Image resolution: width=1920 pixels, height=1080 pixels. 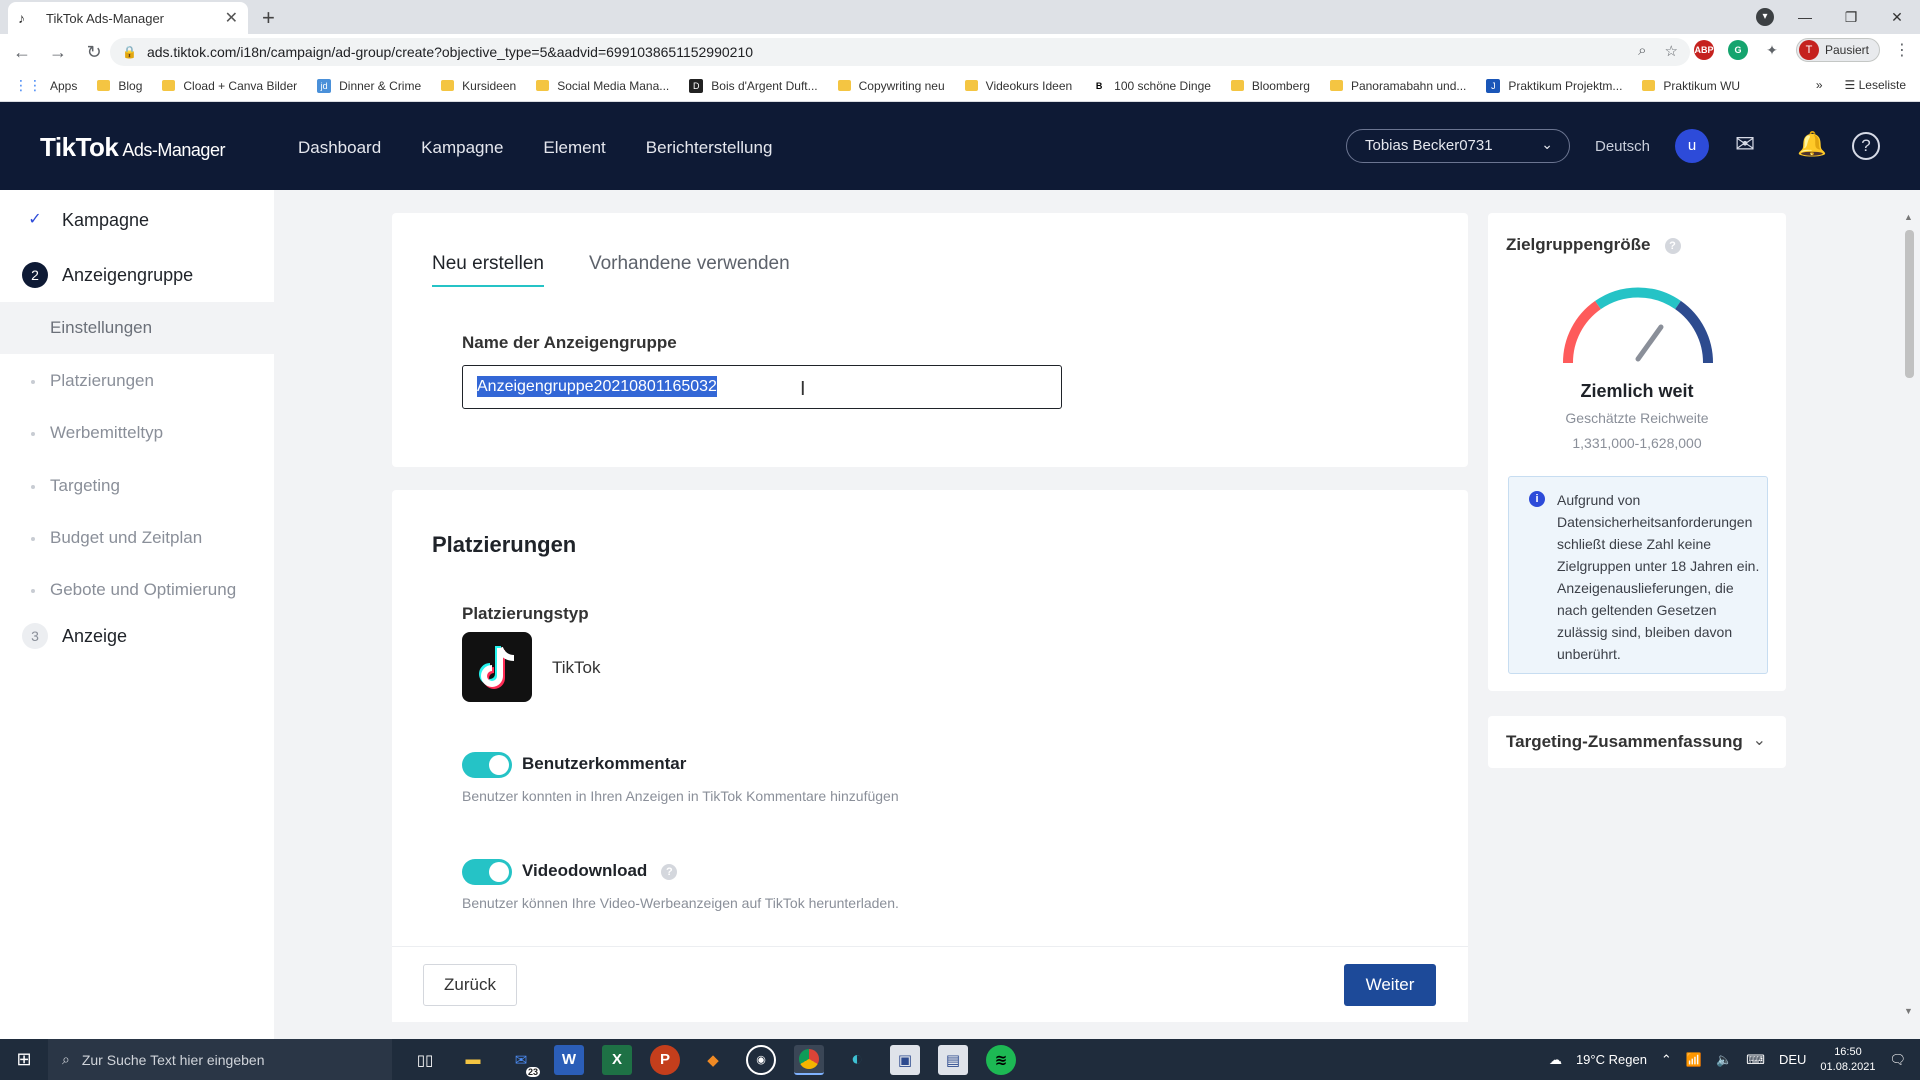 What do you see at coordinates (689, 270) in the screenshot?
I see `tab-vorhandene-verwenden: Vorhandene verwenden` at bounding box center [689, 270].